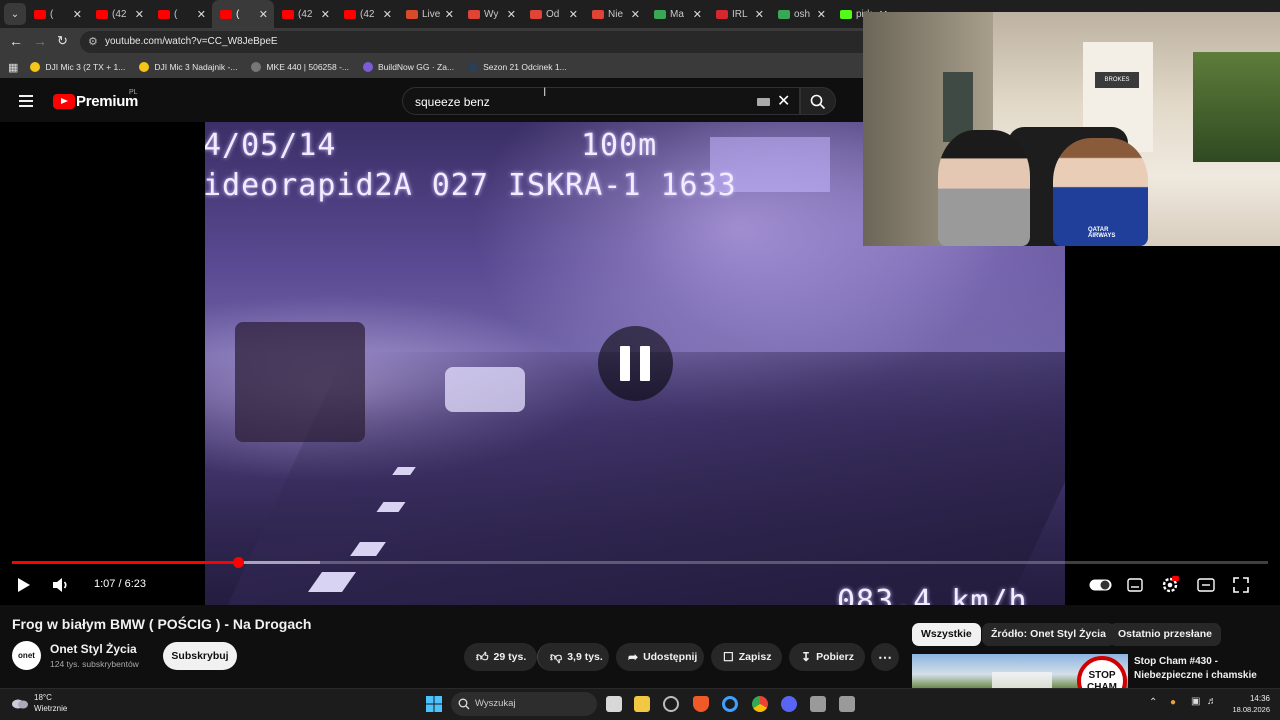 This screenshot has height=720, width=1280. What do you see at coordinates (62, 41) in the screenshot?
I see `reload-icon: ↻` at bounding box center [62, 41].